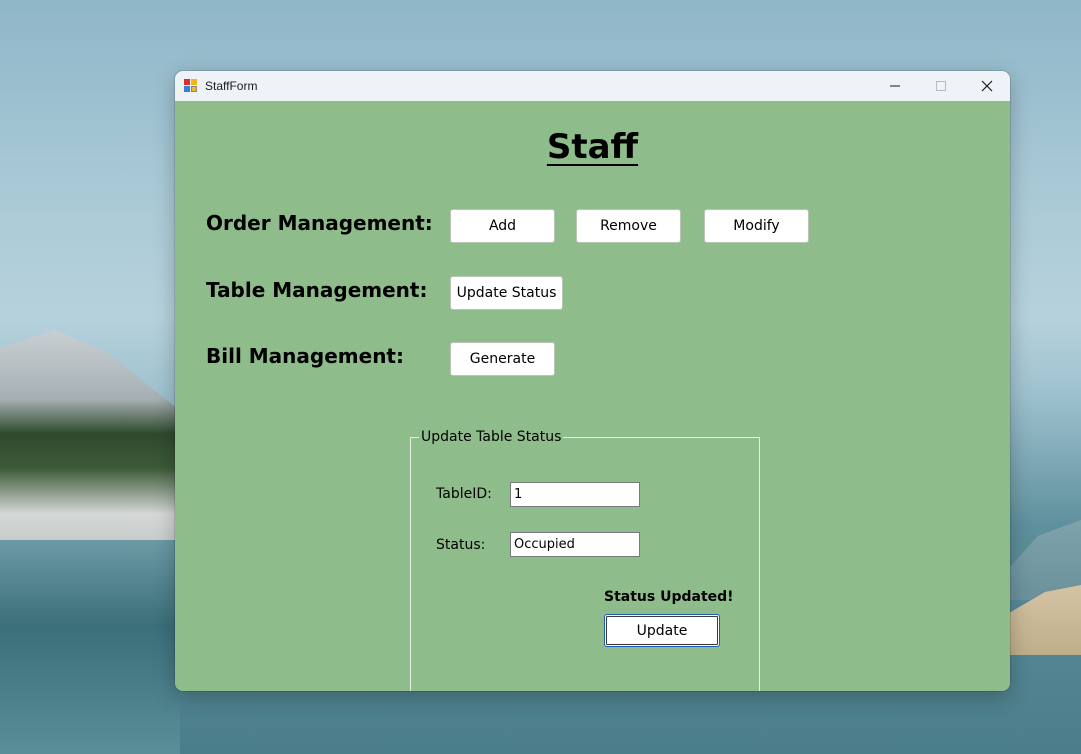  What do you see at coordinates (461, 545) in the screenshot?
I see `status-label: Status:` at bounding box center [461, 545].